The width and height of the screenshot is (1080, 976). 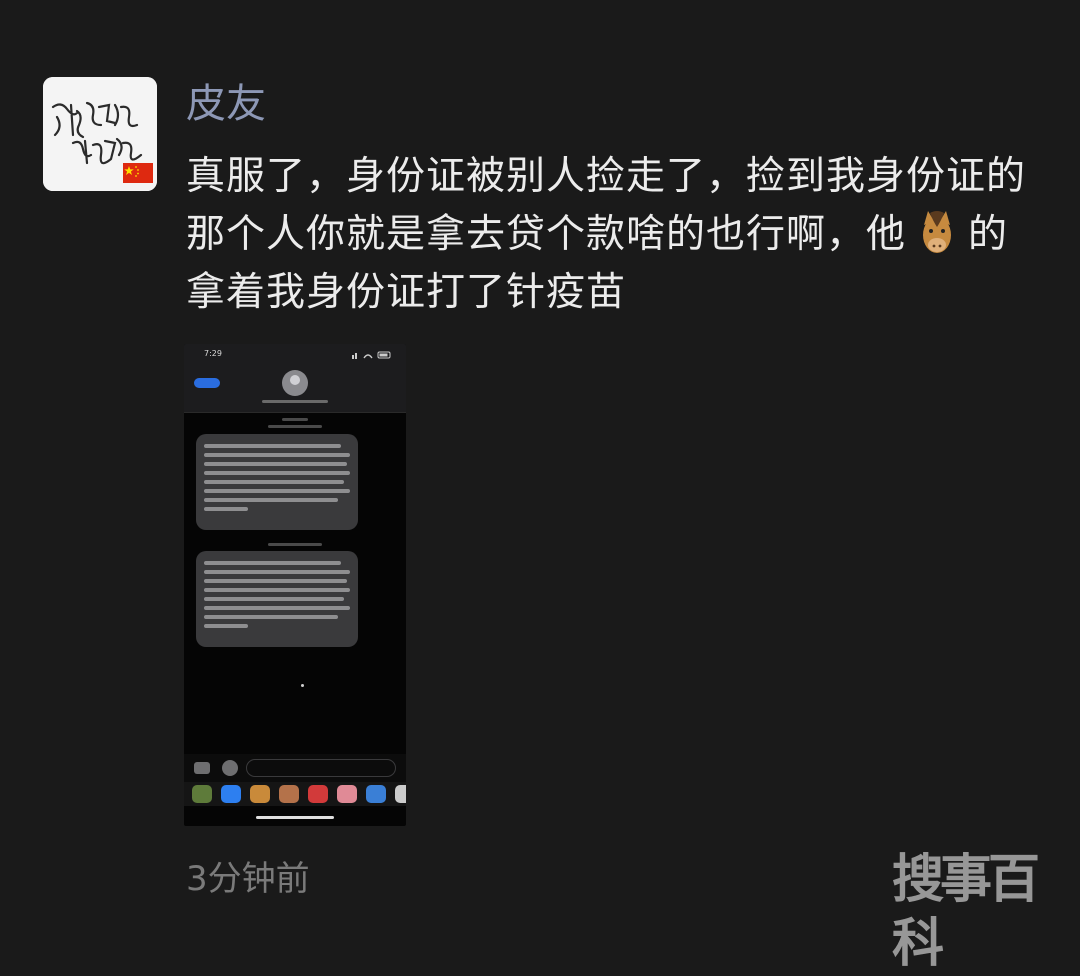 What do you see at coordinates (226, 104) in the screenshot?
I see `post-author-name: 皮友` at bounding box center [226, 104].